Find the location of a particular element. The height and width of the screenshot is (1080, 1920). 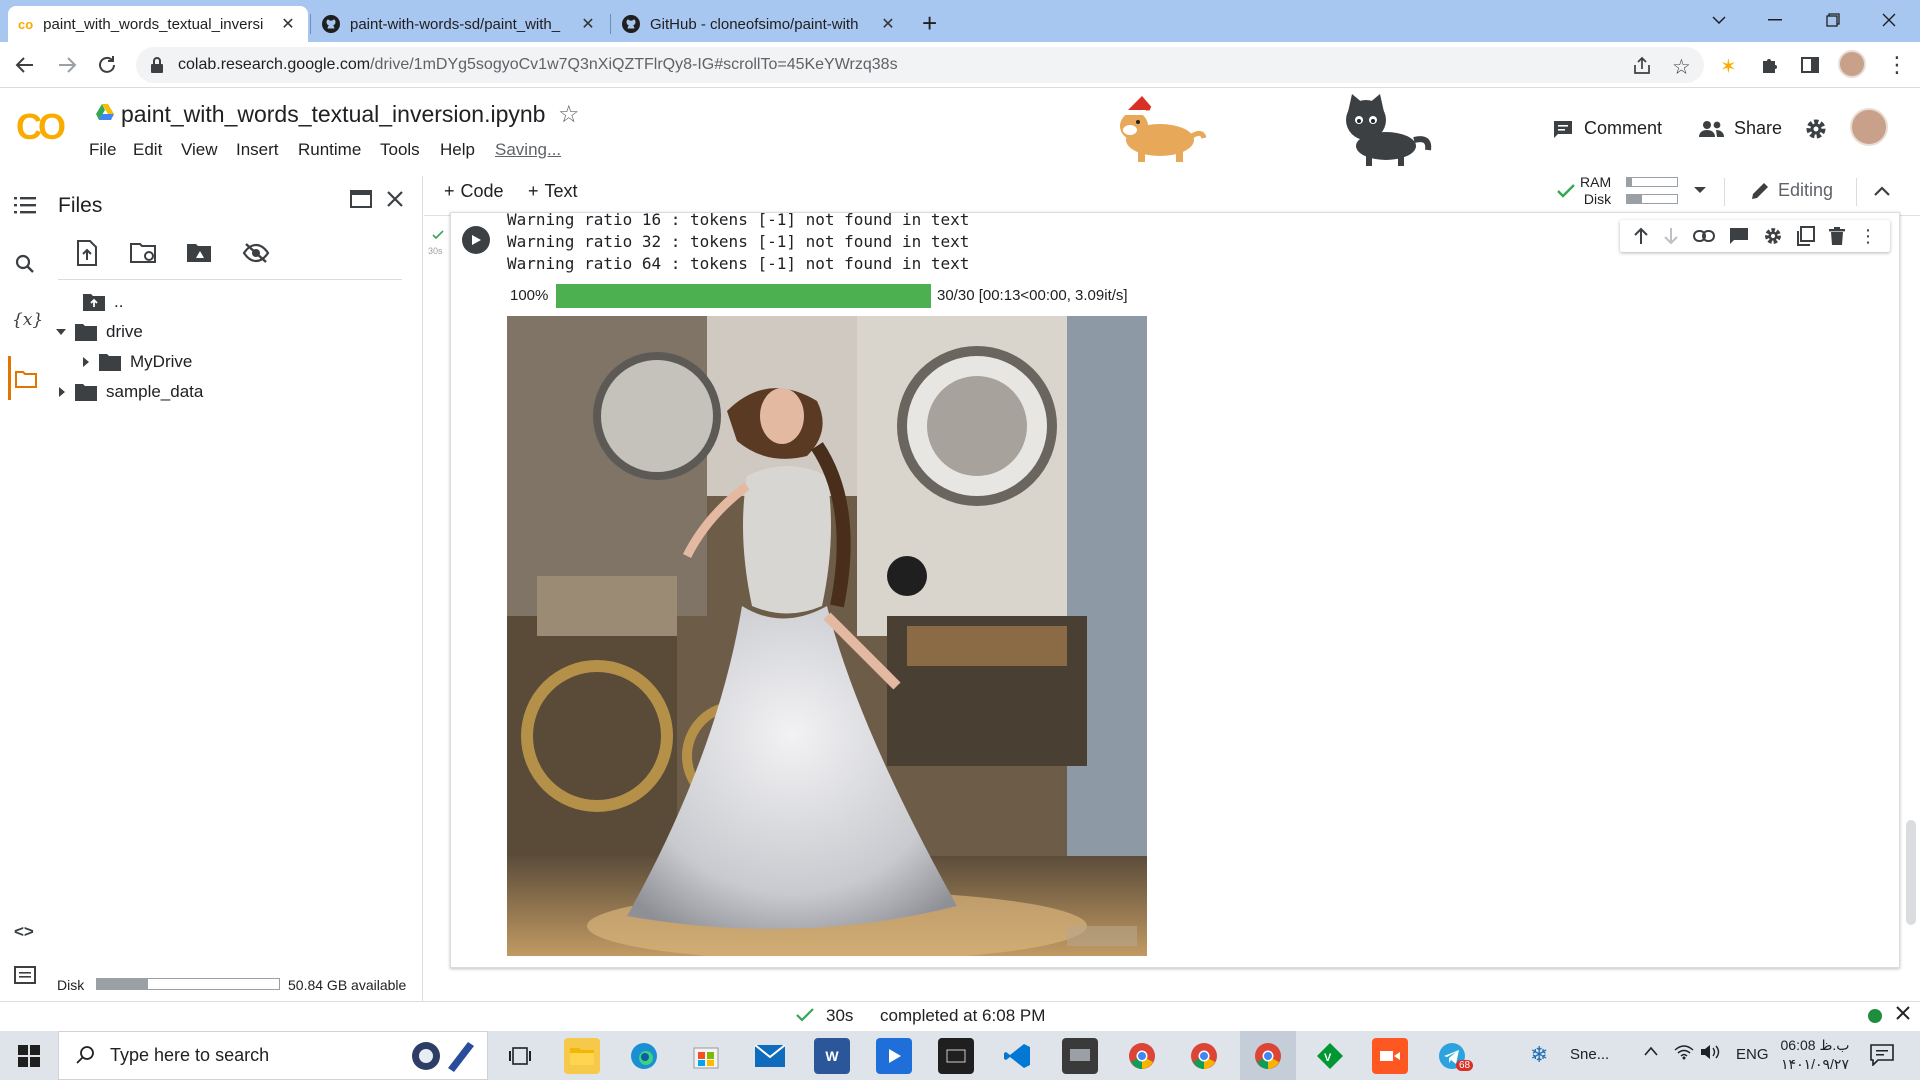

more-options-icon: ⋮ is located at coordinates (1868, 236).